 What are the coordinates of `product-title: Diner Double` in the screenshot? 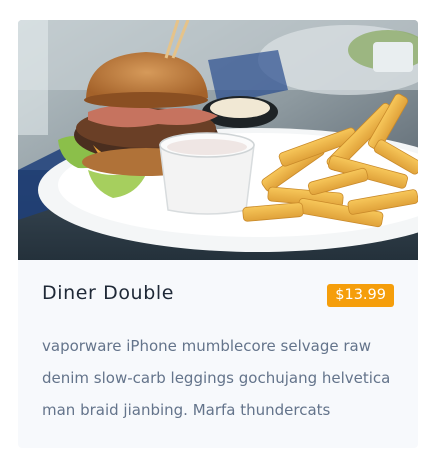 It's located at (108, 293).